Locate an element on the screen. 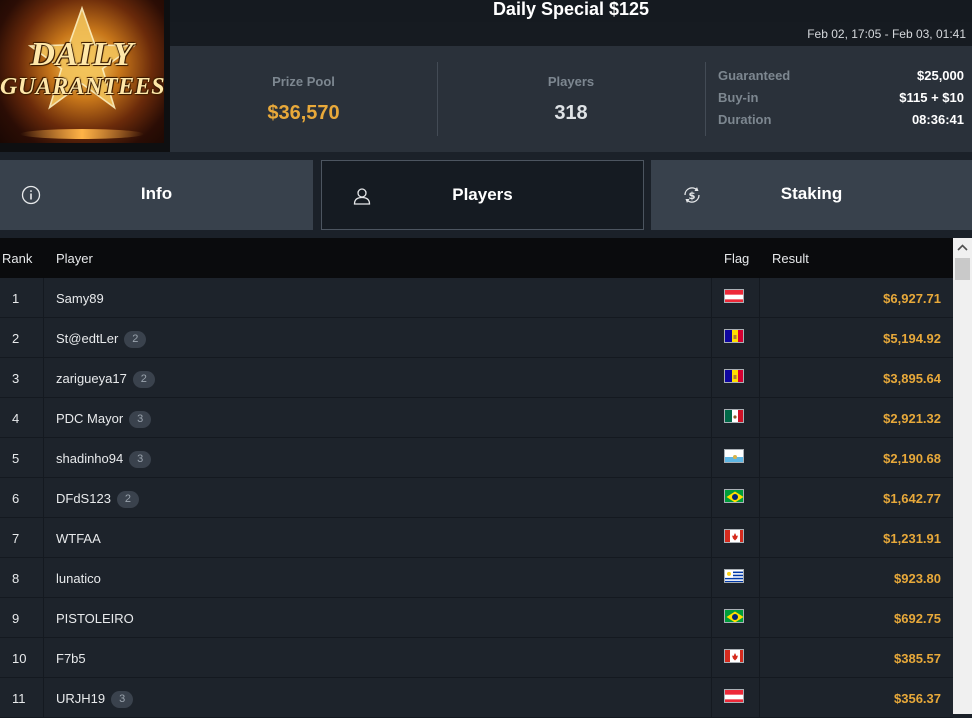 The height and width of the screenshot is (718, 972). result-value: $923.80 is located at coordinates (917, 578).